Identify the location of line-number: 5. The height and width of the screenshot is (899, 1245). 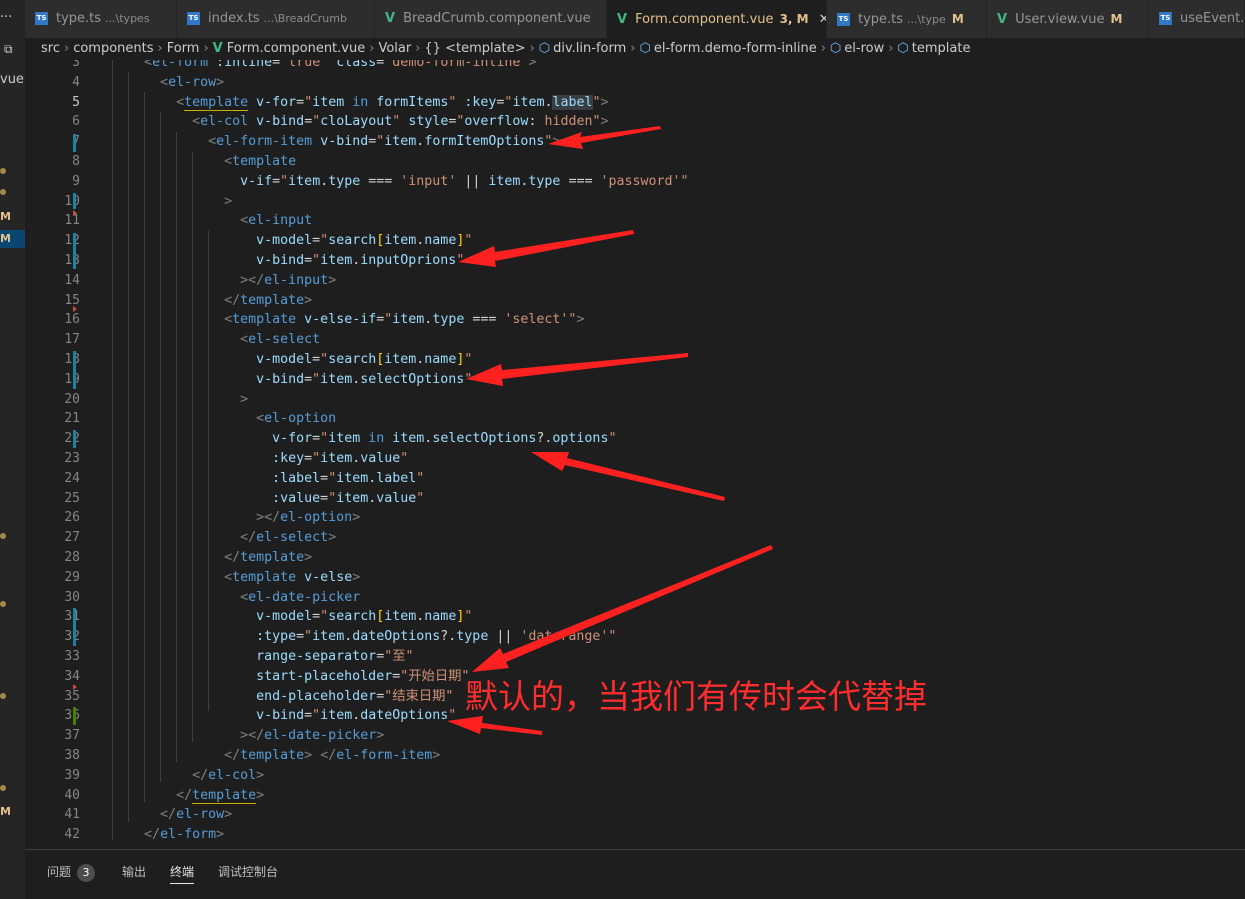
(76, 102).